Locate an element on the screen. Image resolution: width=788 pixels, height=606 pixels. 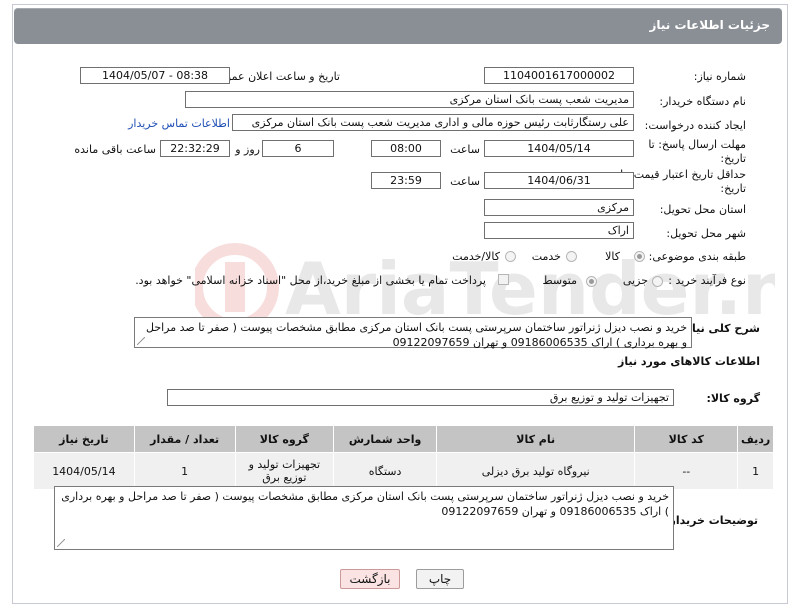
city-label: شهر محل تحویل: is located at coordinates (706, 233).